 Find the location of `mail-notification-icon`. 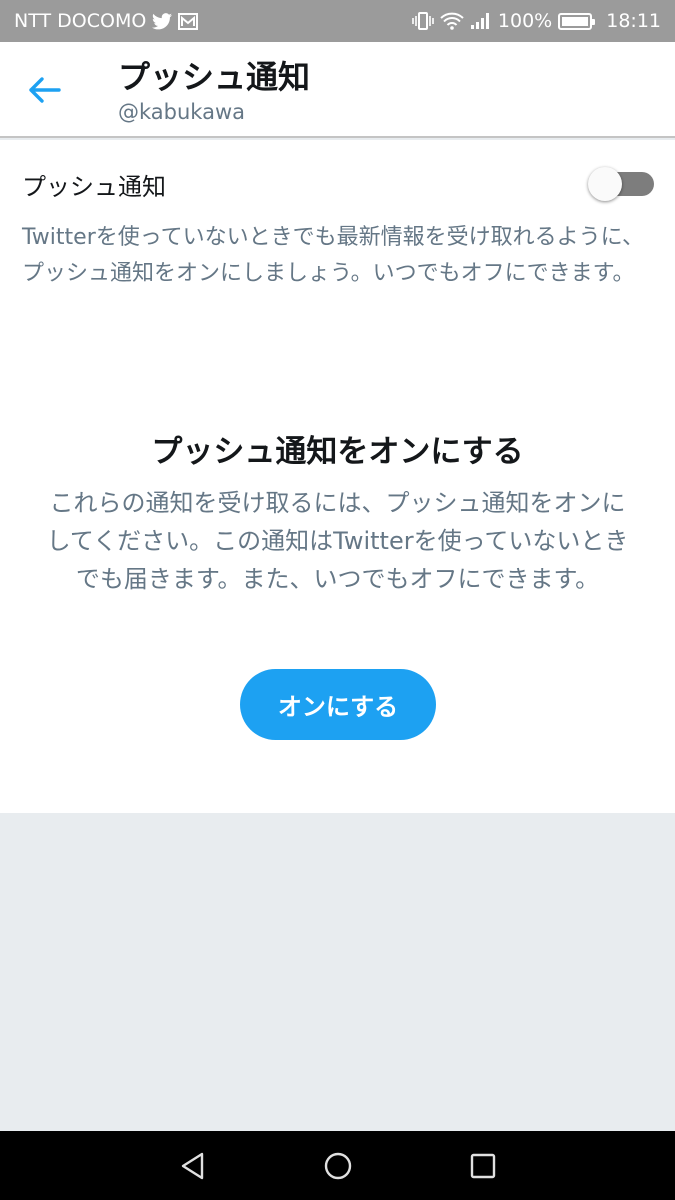

mail-notification-icon is located at coordinates (188, 21).